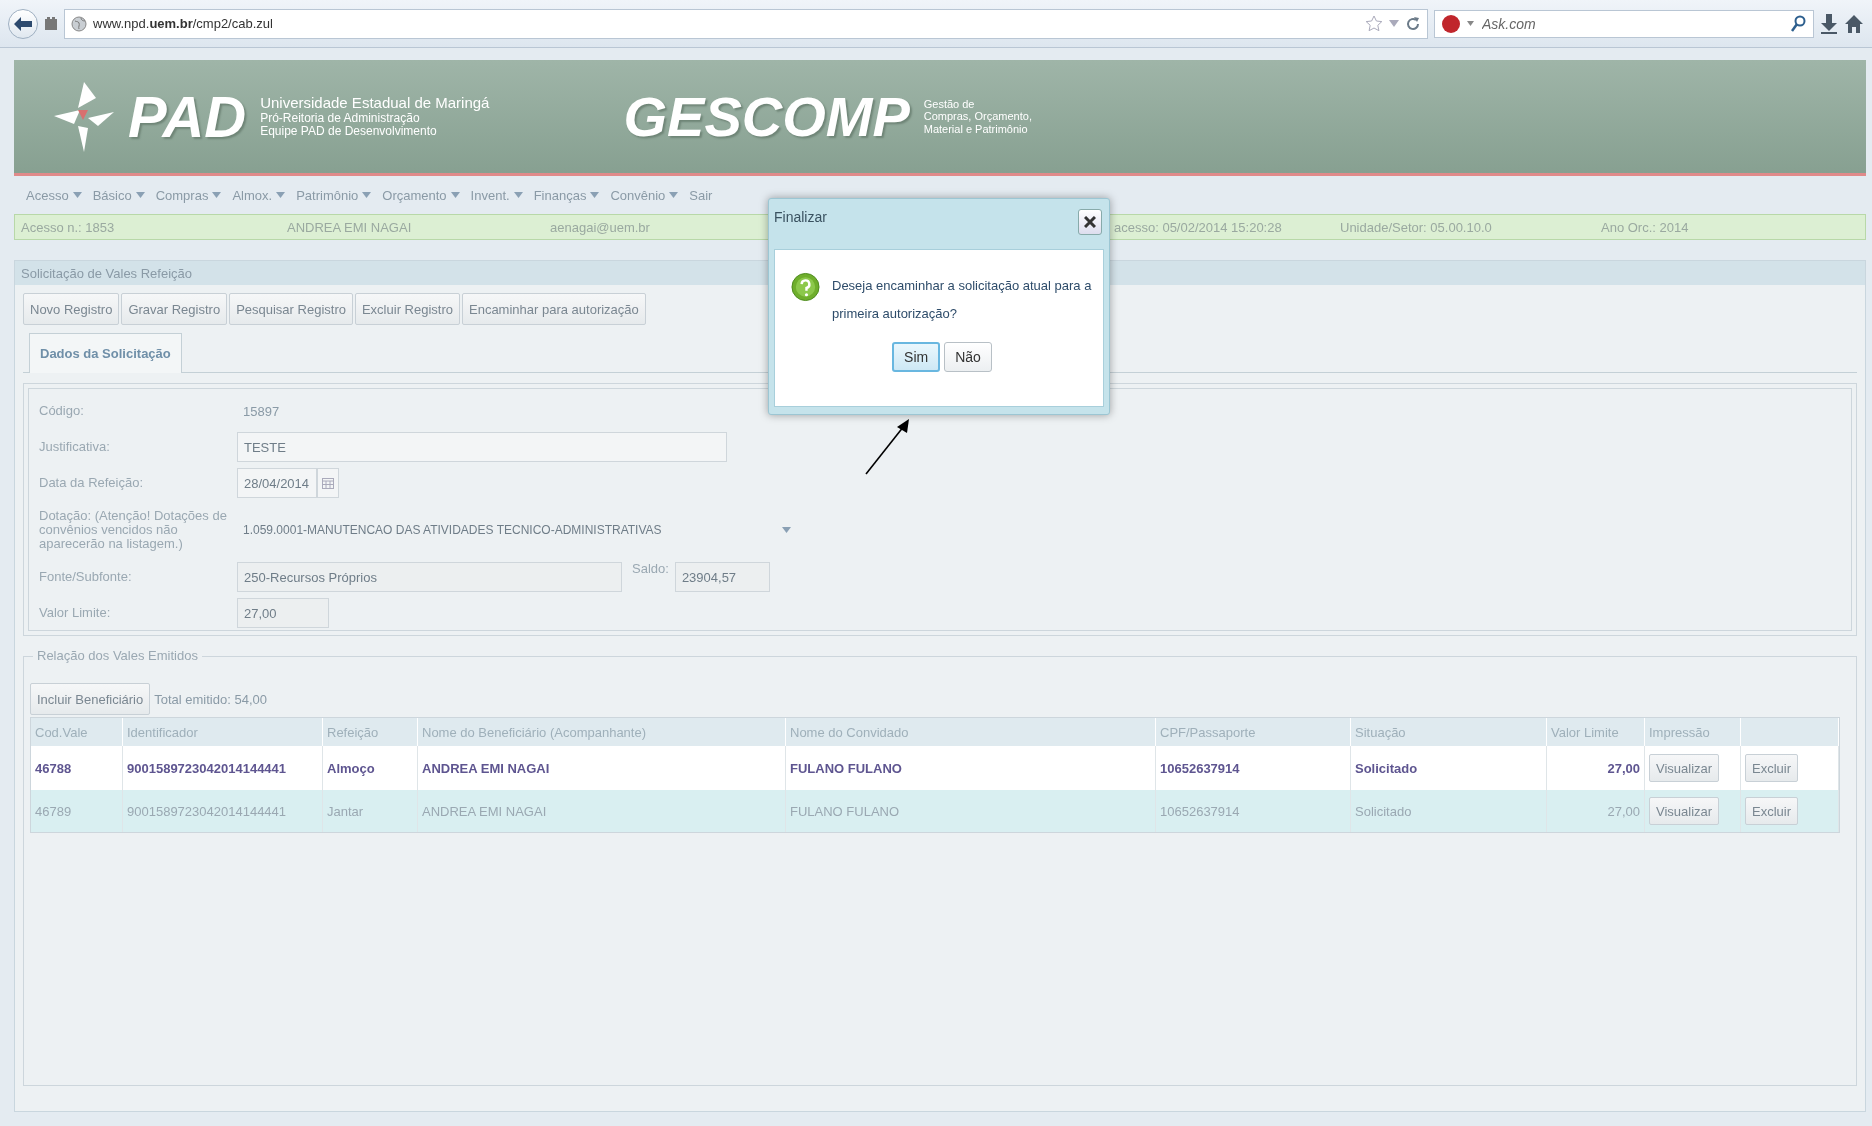 Image resolution: width=1872 pixels, height=1126 pixels. Describe the element at coordinates (968, 357) in the screenshot. I see `dialog-button: Não` at that location.